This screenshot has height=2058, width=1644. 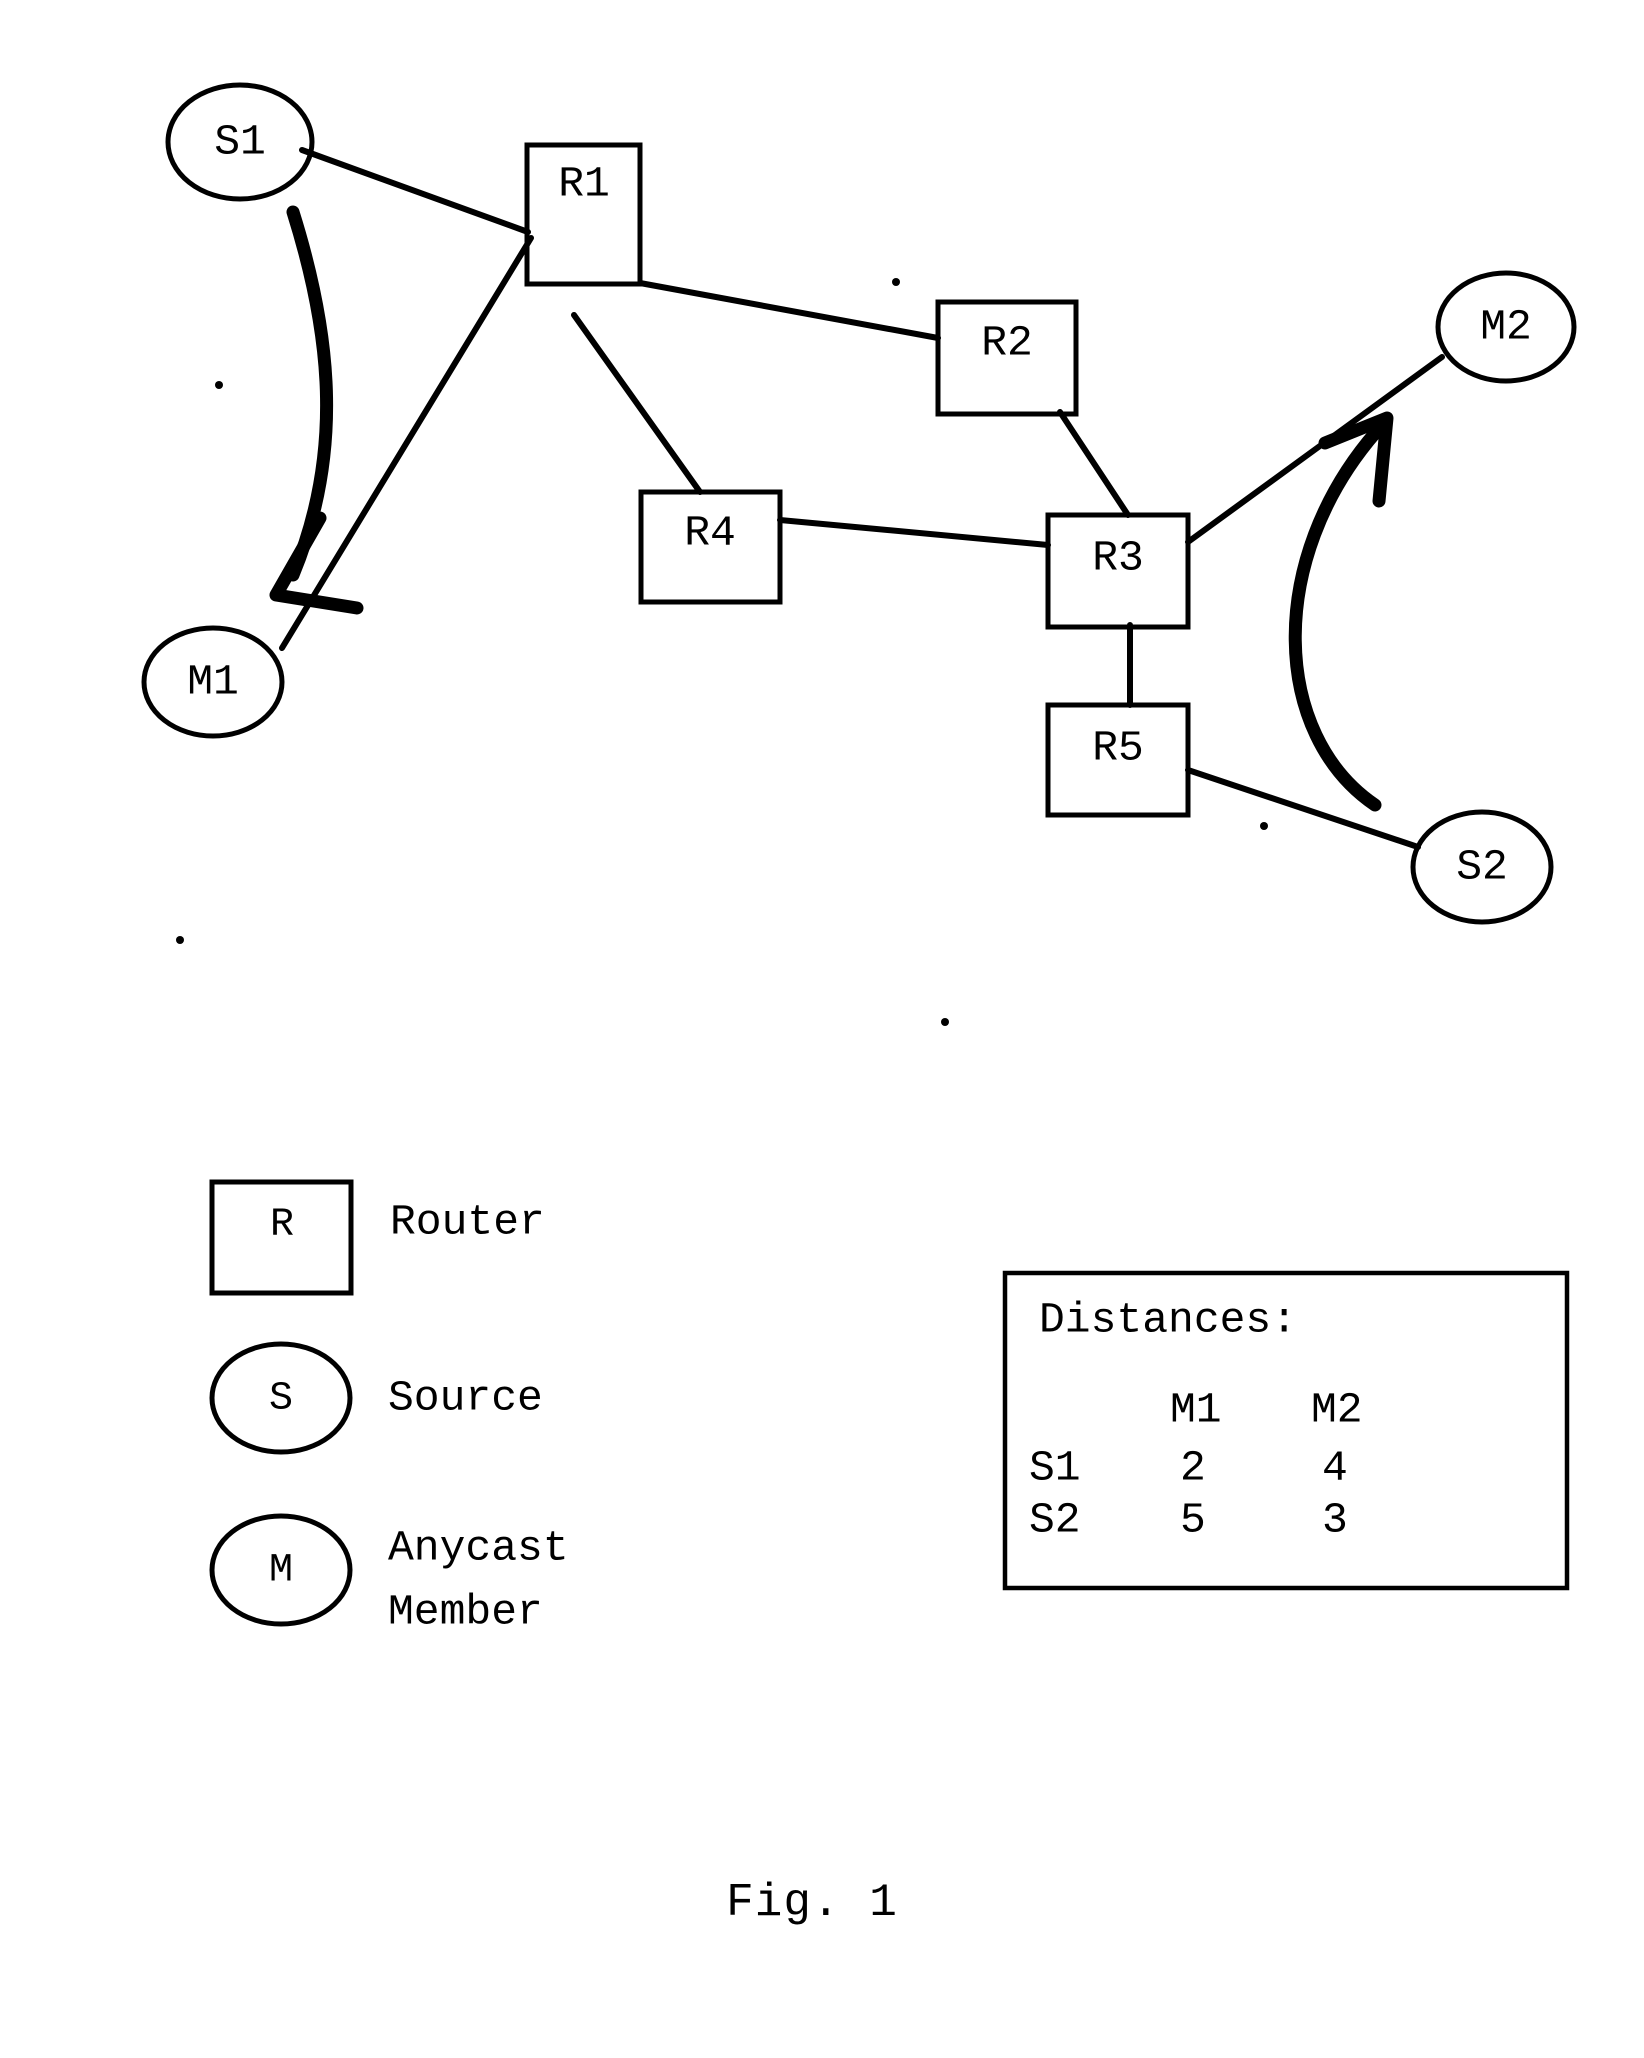 I want to click on legend-member-glyph: M, so click(x=281, y=1571).